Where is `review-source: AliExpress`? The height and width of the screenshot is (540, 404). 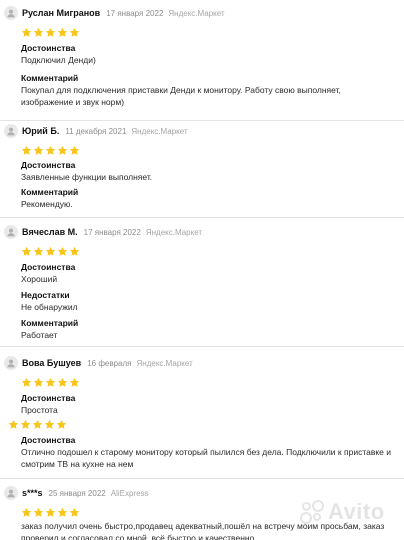
review-source: AliExpress is located at coordinates (129, 493).